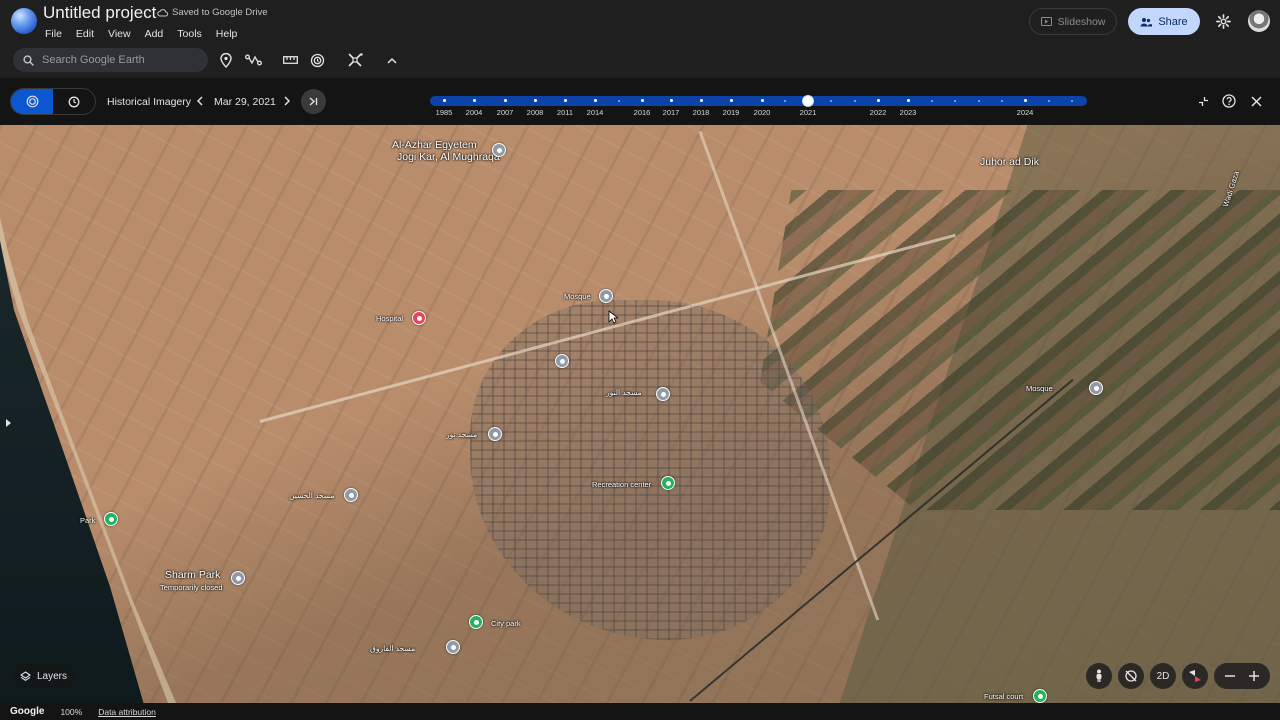 The width and height of the screenshot is (1280, 720). Describe the element at coordinates (99, 13) in the screenshot. I see `project-title: Untitled project` at that location.